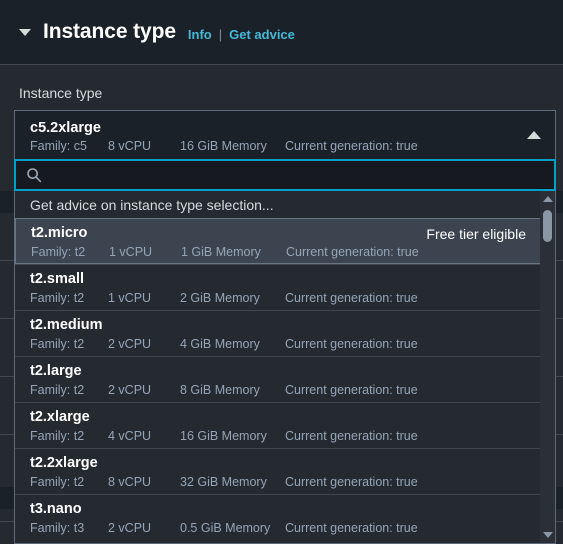 This screenshot has width=563, height=544. Describe the element at coordinates (130, 482) in the screenshot. I see `option-vcpu: 8 vCPU` at that location.